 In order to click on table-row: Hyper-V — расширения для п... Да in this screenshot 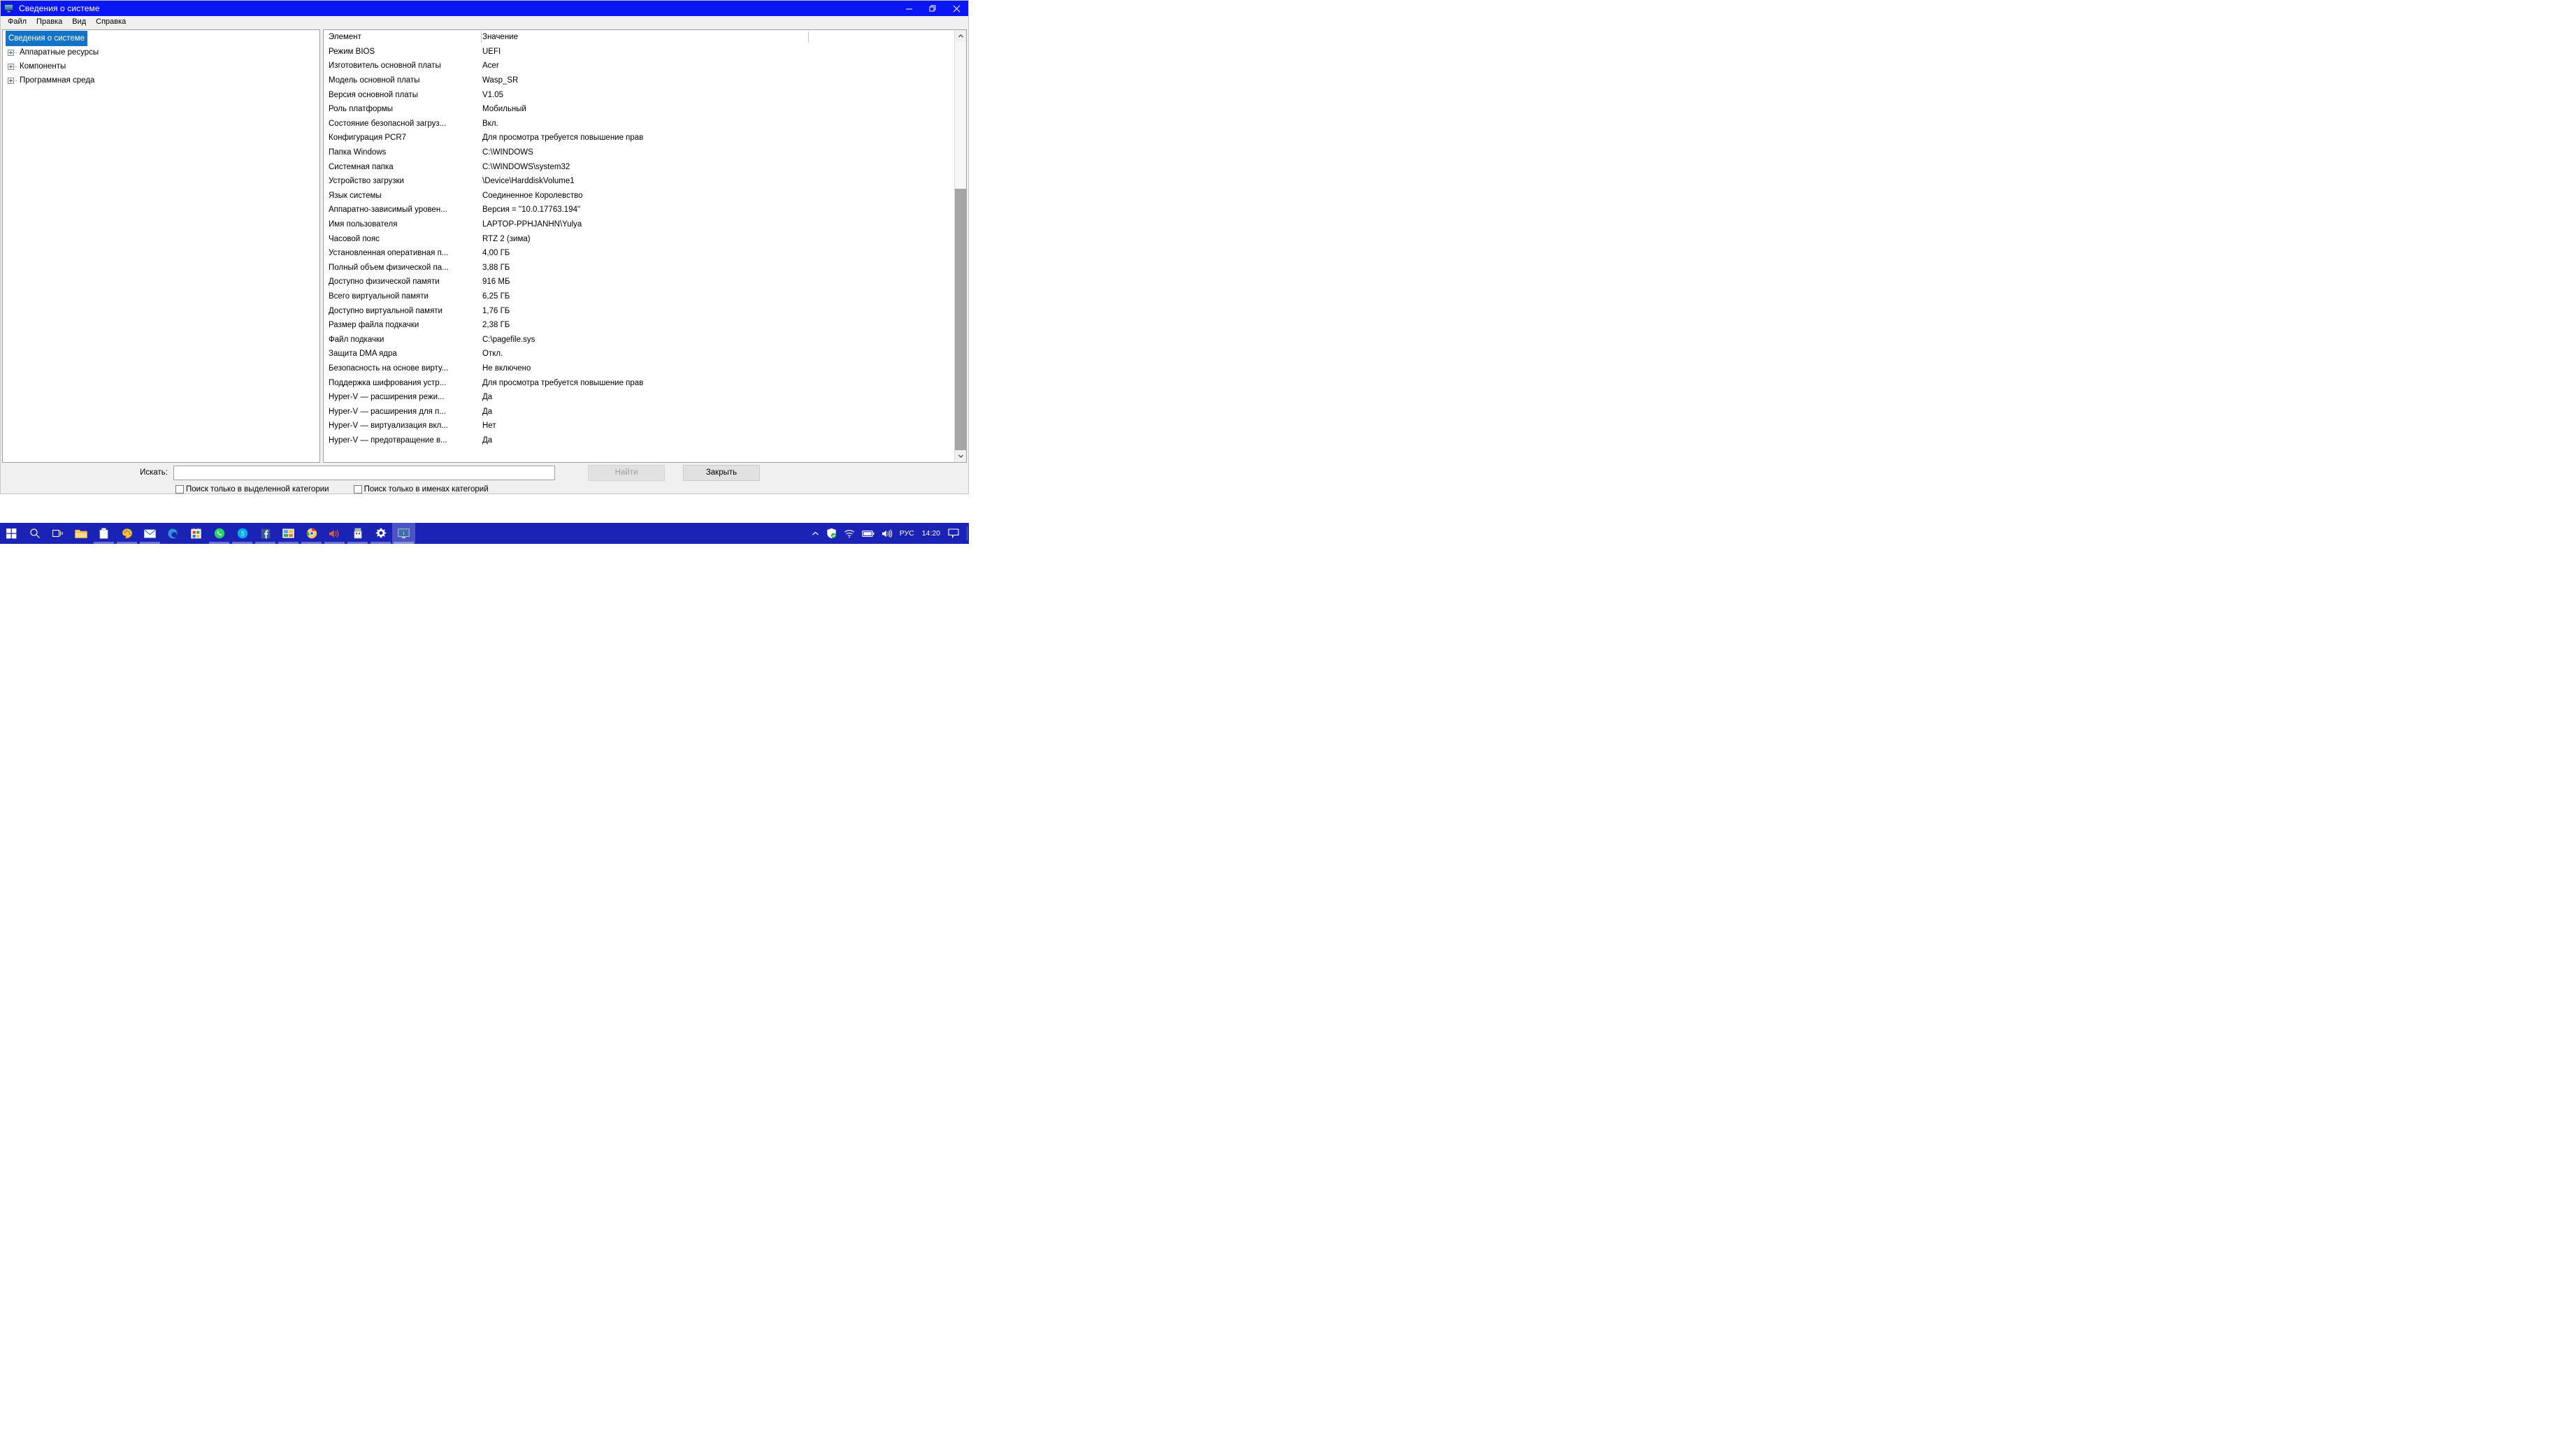, I will do `click(639, 411)`.